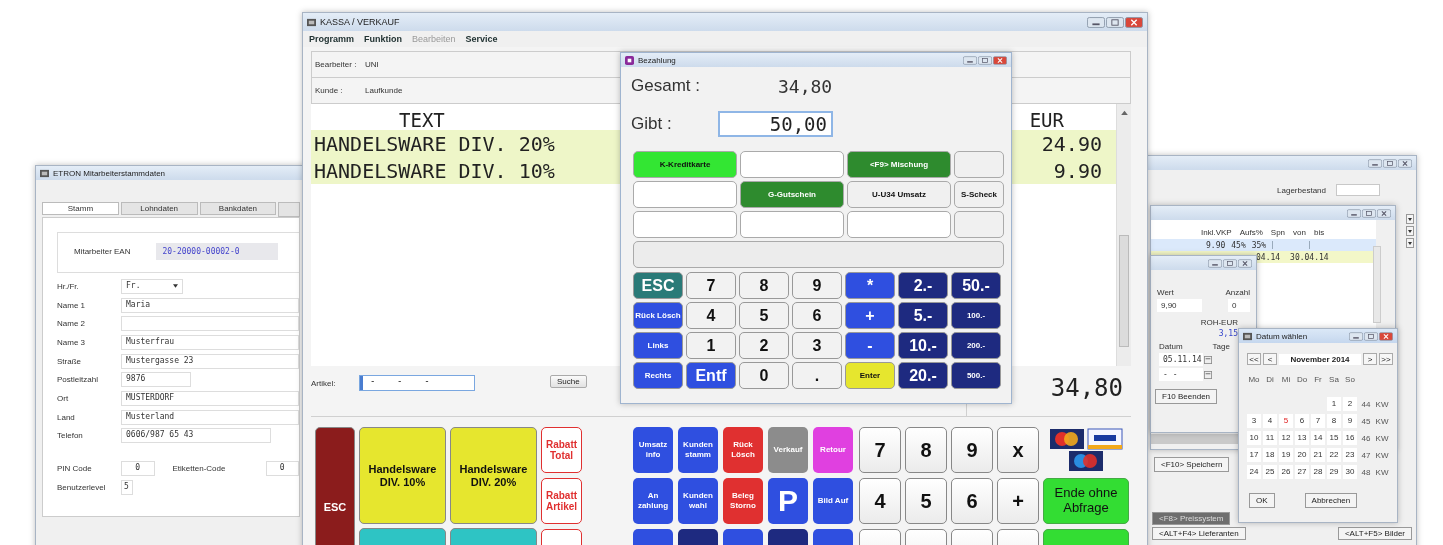 The width and height of the screenshot is (1443, 545). What do you see at coordinates (652, 124) in the screenshot?
I see `given-label: Gibt :` at bounding box center [652, 124].